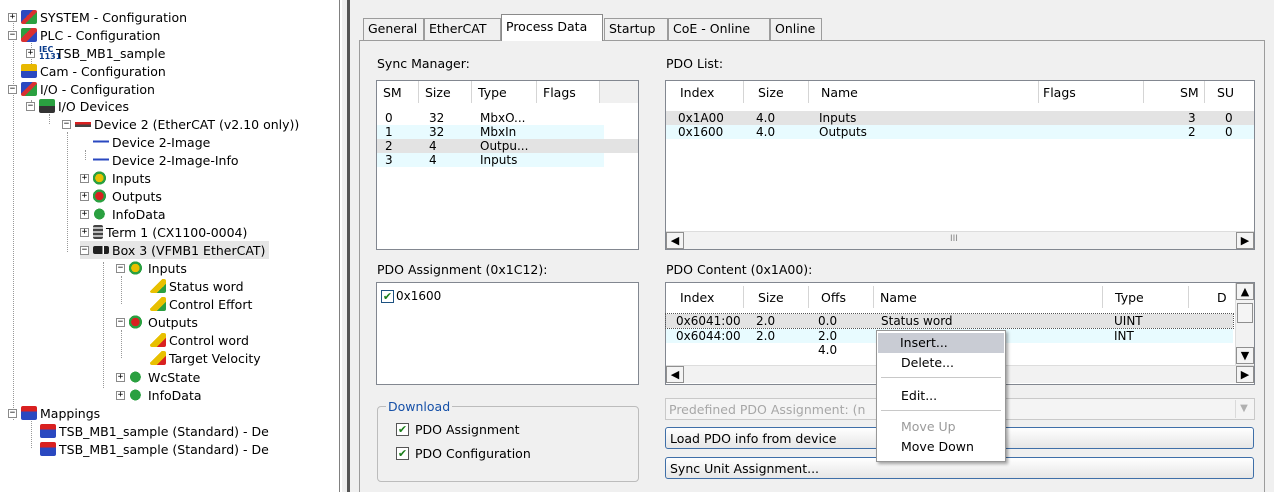  Describe the element at coordinates (154, 449) in the screenshot. I see `tree-item-mapping-2: TSB_MB1_sample (Standard) - De` at that location.